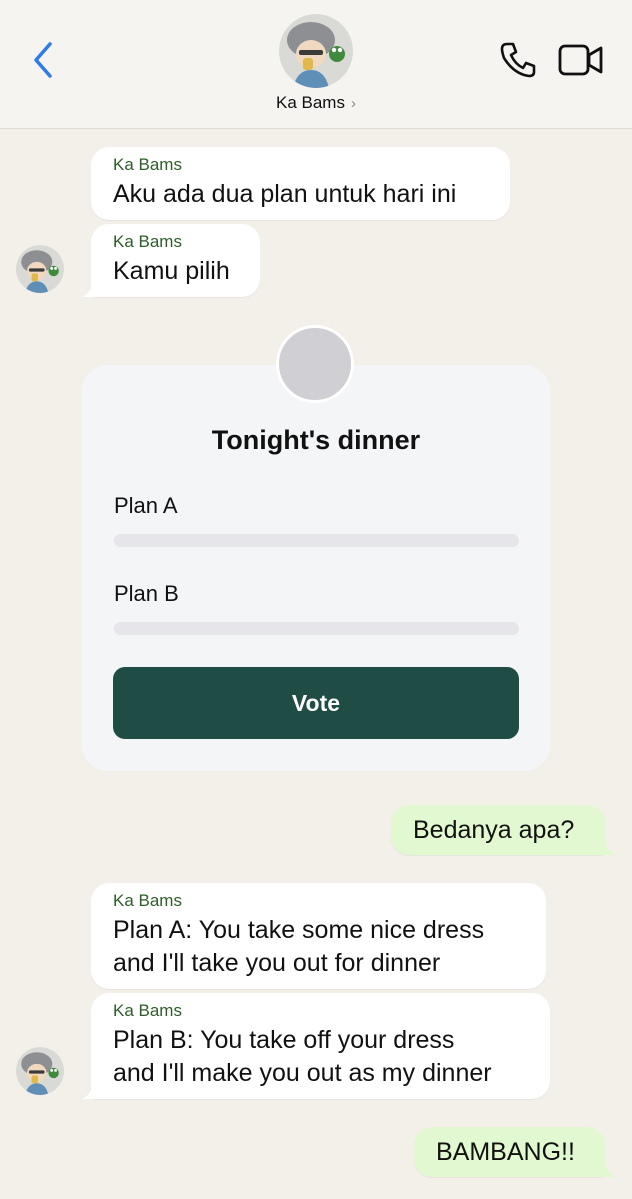 The width and height of the screenshot is (632, 1199). I want to click on contact-name-link: Ka Bams ›, so click(316, 103).